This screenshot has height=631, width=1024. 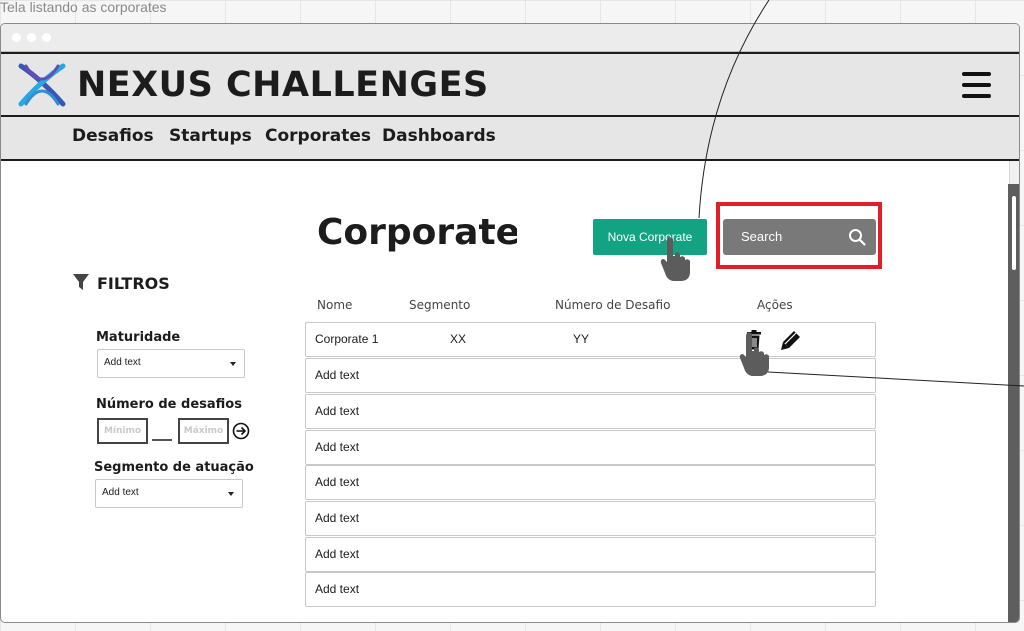 I want to click on search-input: Search, so click(x=799, y=237).